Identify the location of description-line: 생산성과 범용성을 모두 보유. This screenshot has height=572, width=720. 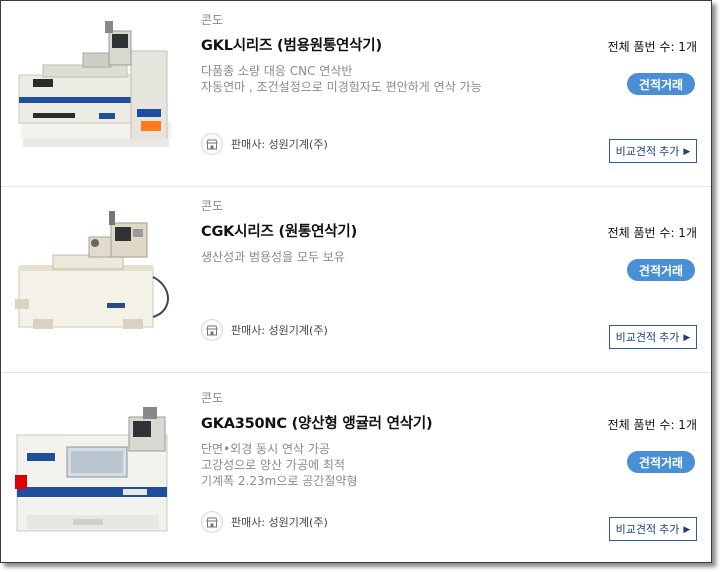
(273, 257).